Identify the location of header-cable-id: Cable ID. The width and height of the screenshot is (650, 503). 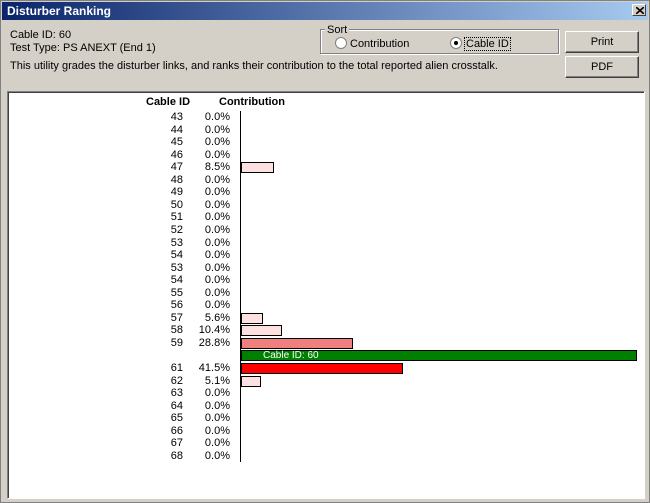
(168, 102).